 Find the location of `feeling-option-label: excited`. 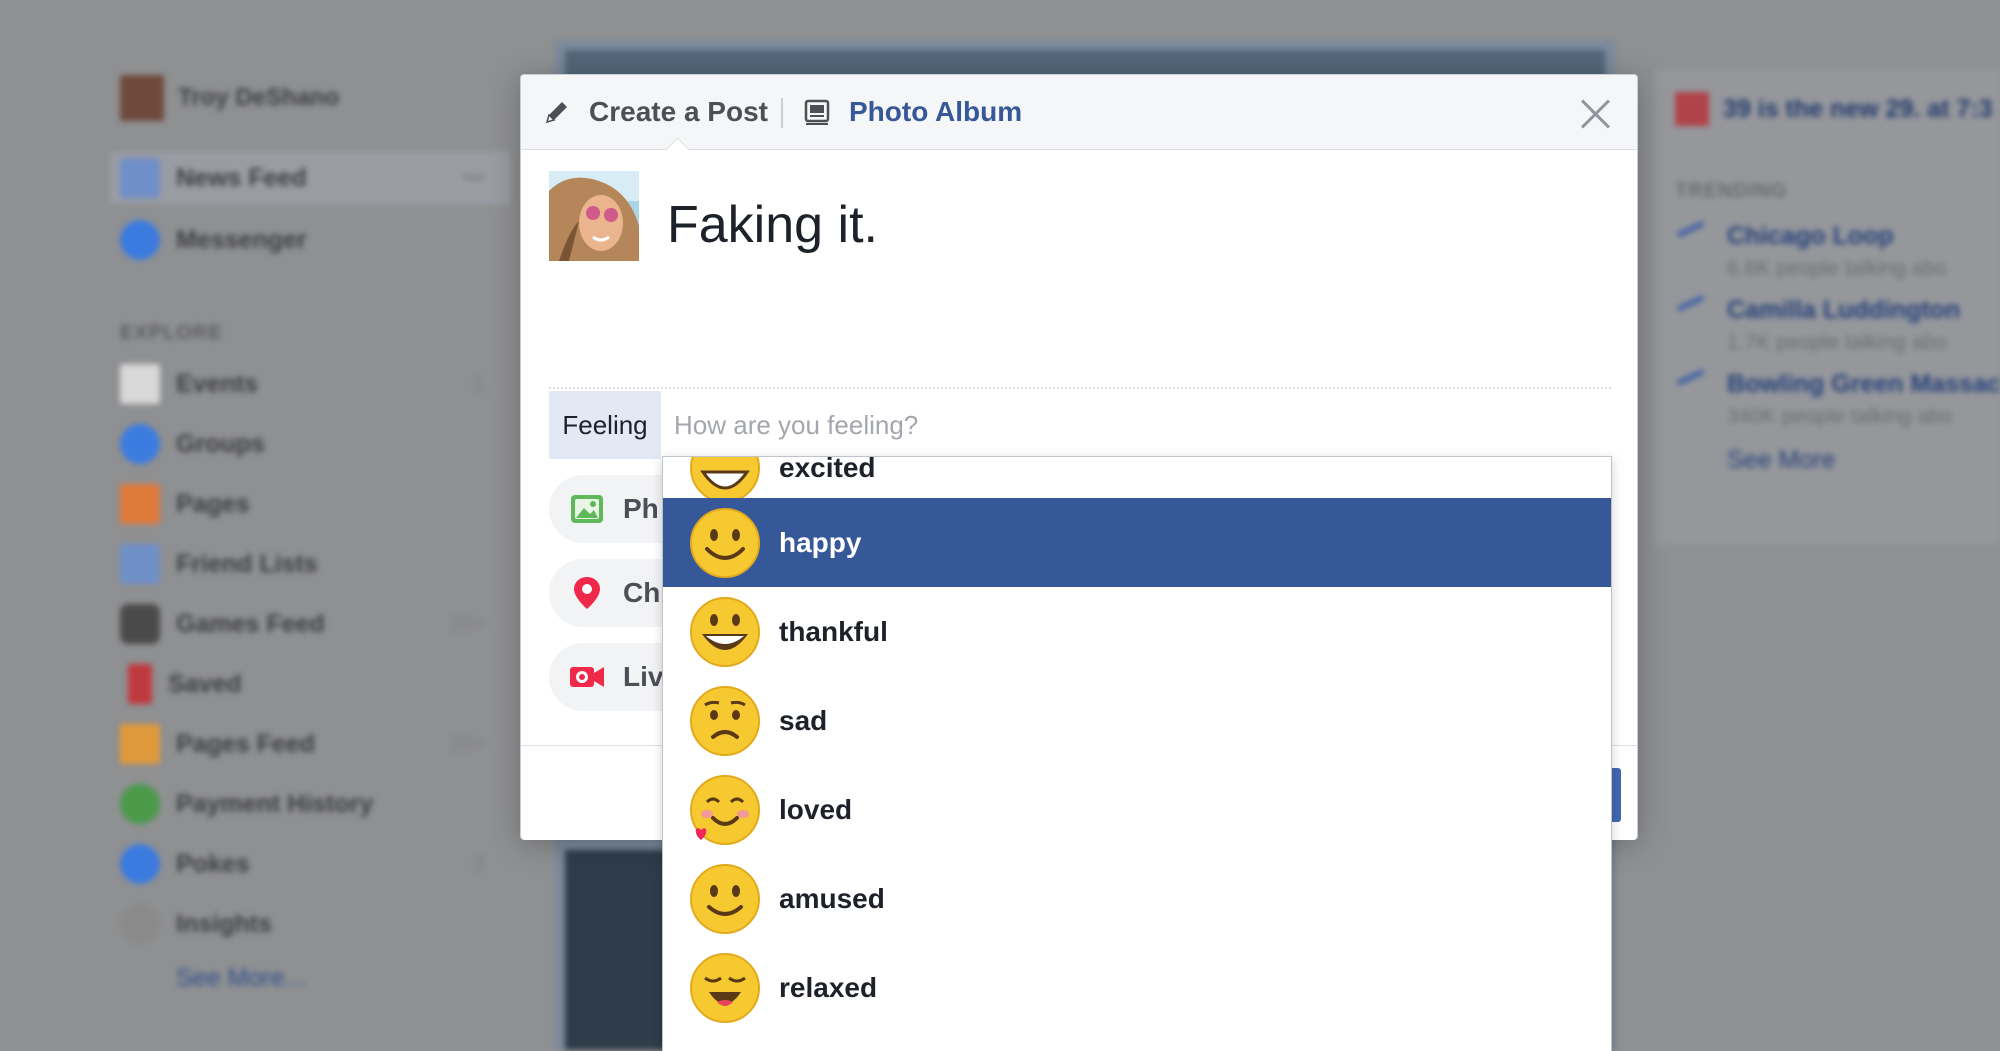

feeling-option-label: excited is located at coordinates (827, 469).